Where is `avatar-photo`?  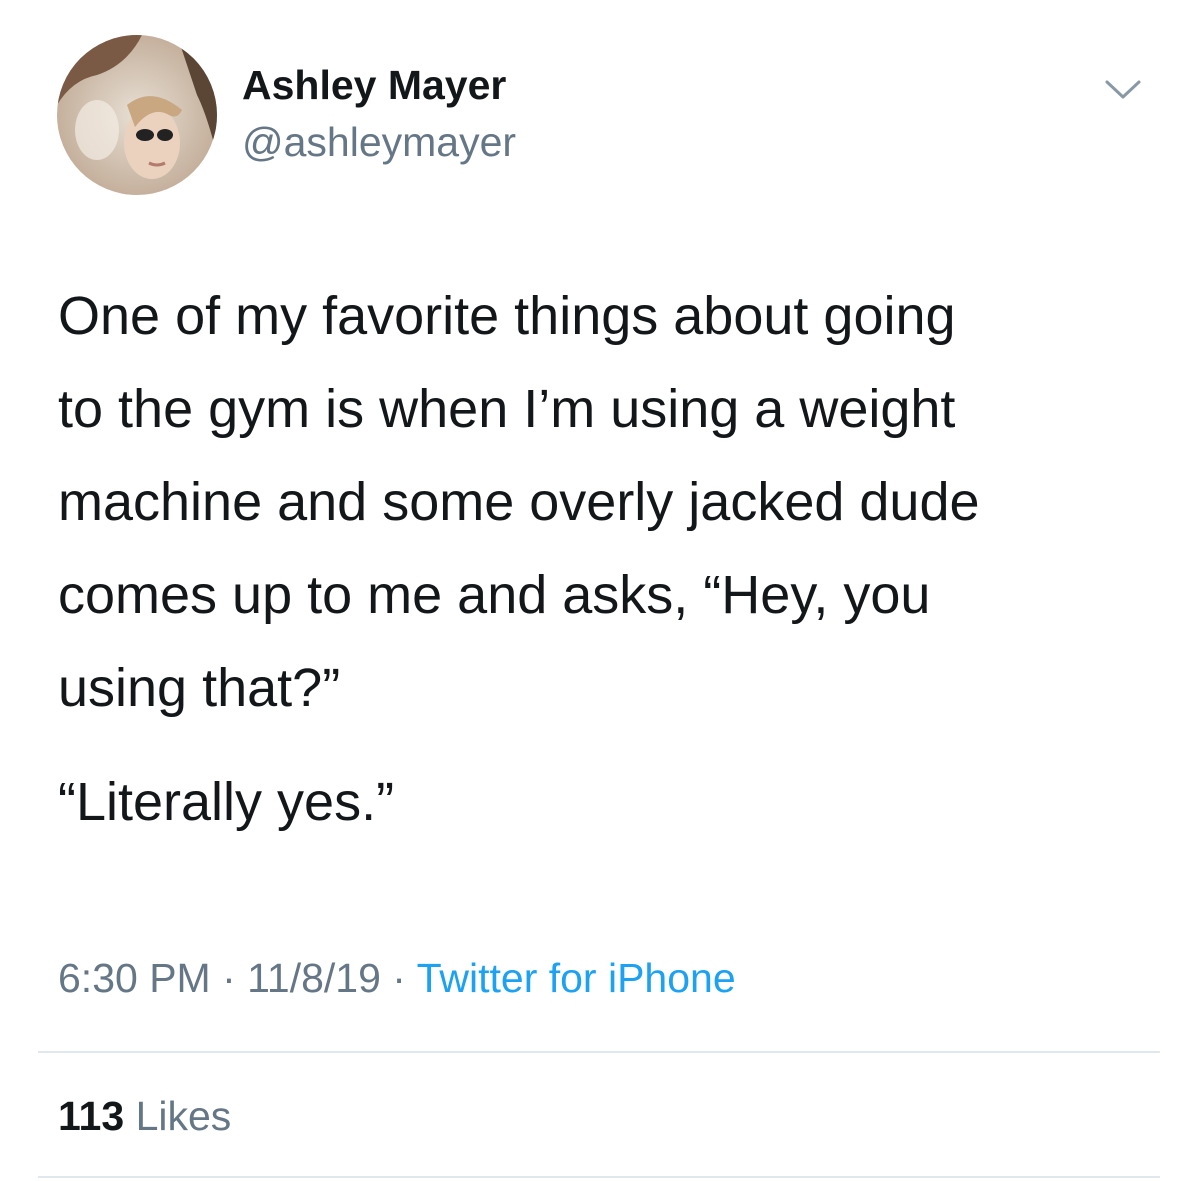 avatar-photo is located at coordinates (137, 115).